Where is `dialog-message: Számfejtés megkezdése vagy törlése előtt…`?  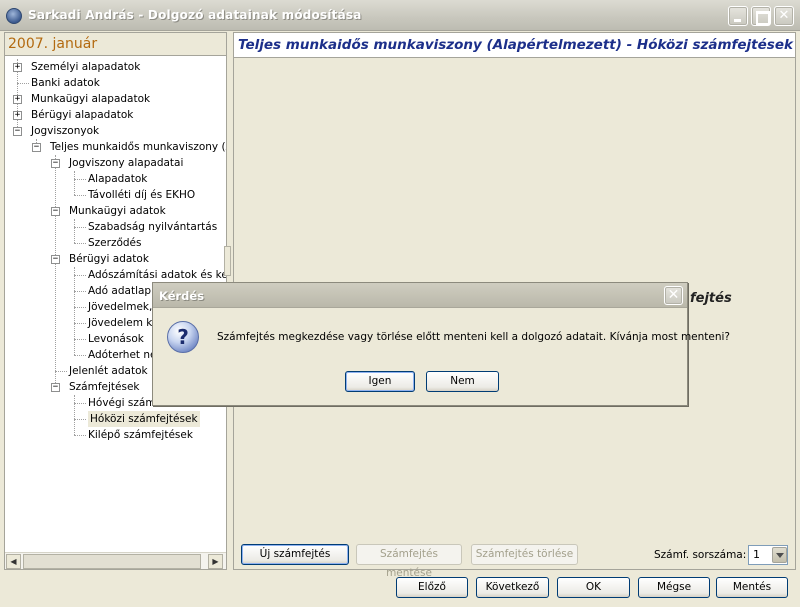
dialog-message: Számfejtés megkezdése vagy törlése előtt… is located at coordinates (474, 337).